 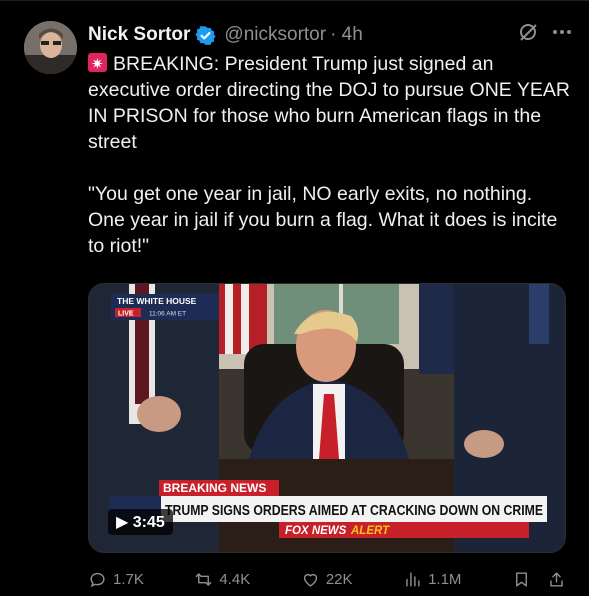 I want to click on like-icon, so click(x=310, y=580).